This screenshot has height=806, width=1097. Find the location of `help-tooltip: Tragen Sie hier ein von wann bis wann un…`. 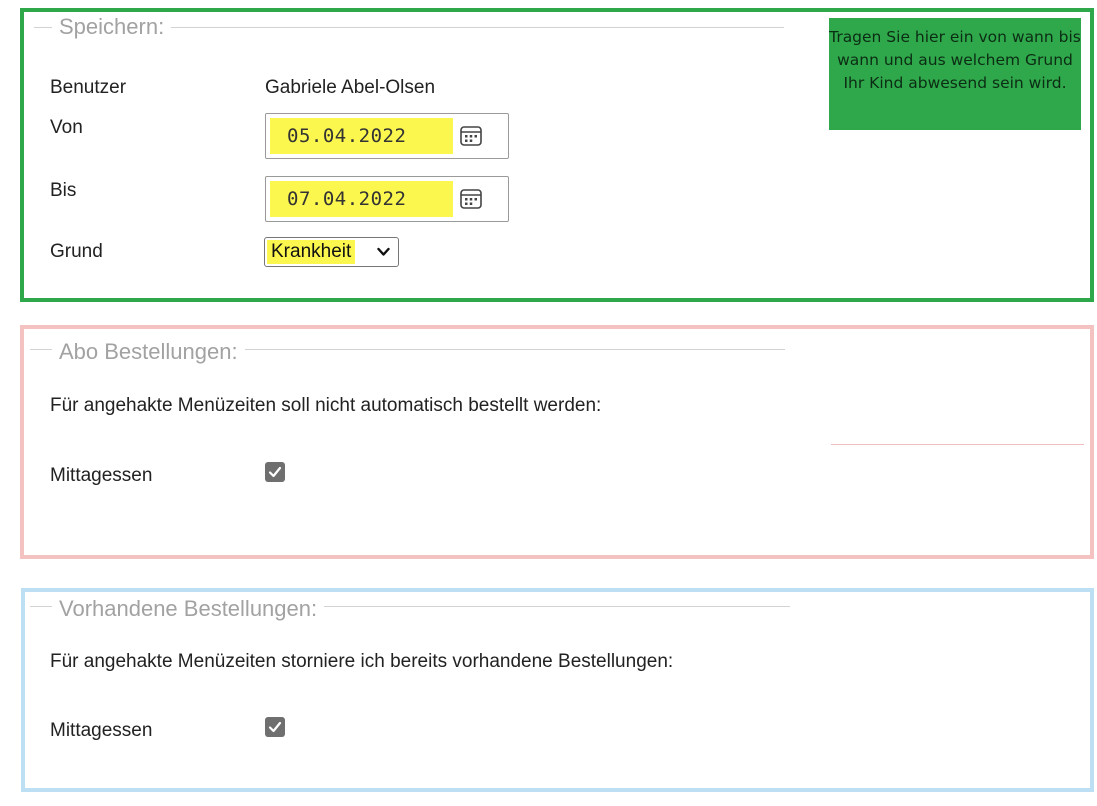

help-tooltip: Tragen Sie hier ein von wann bis wann un… is located at coordinates (955, 74).